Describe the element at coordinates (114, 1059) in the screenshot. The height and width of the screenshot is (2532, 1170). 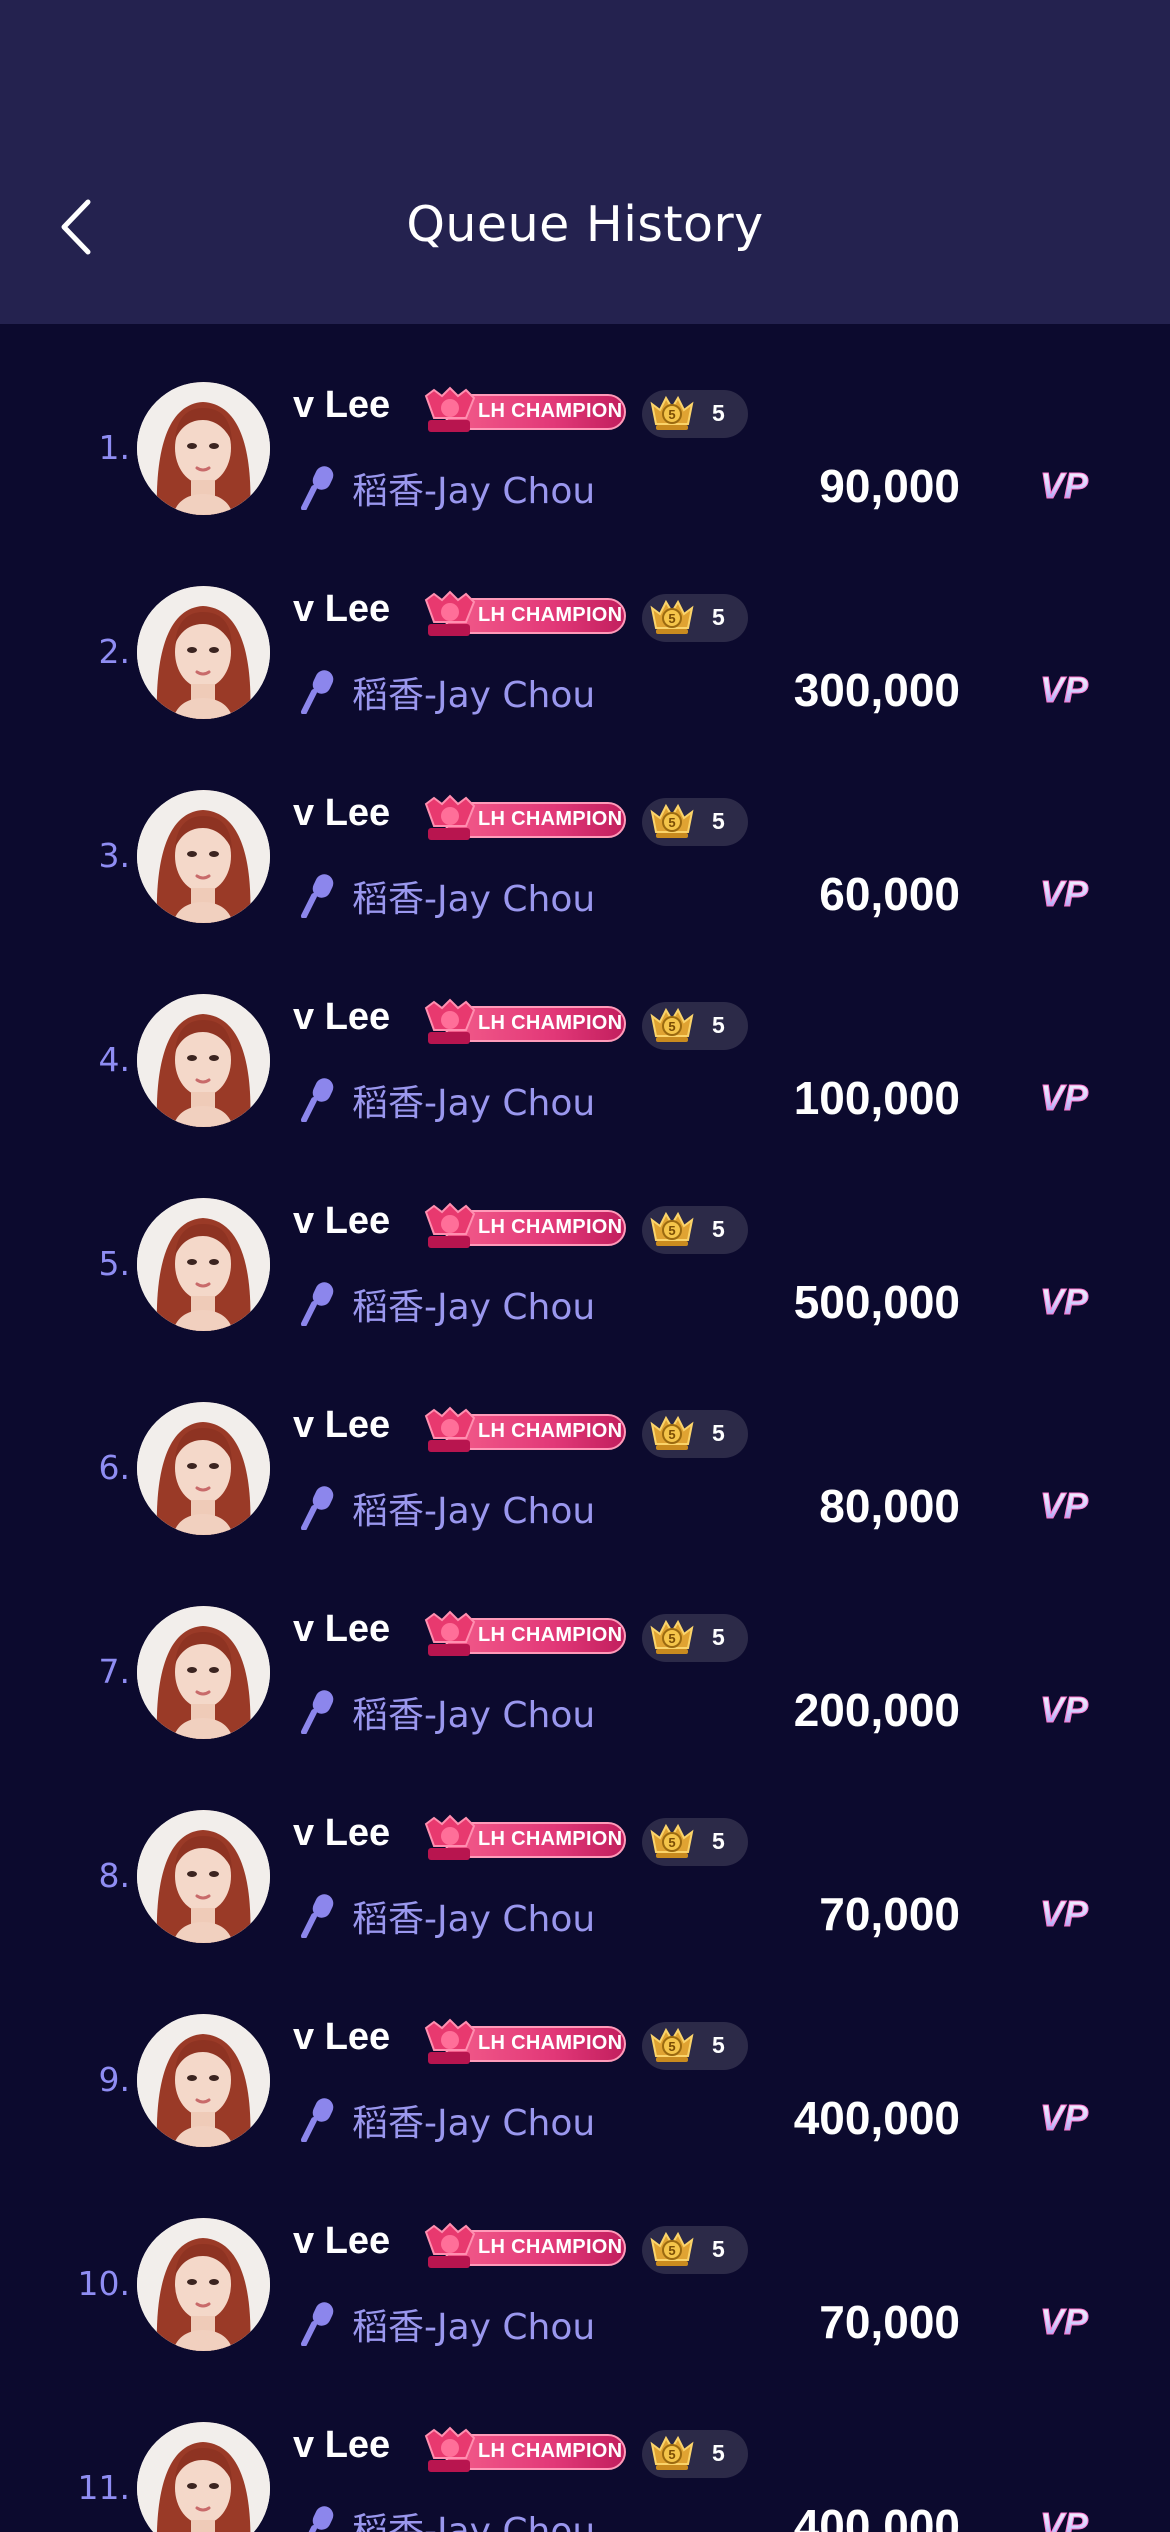
I see `rank-number: 4.` at that location.